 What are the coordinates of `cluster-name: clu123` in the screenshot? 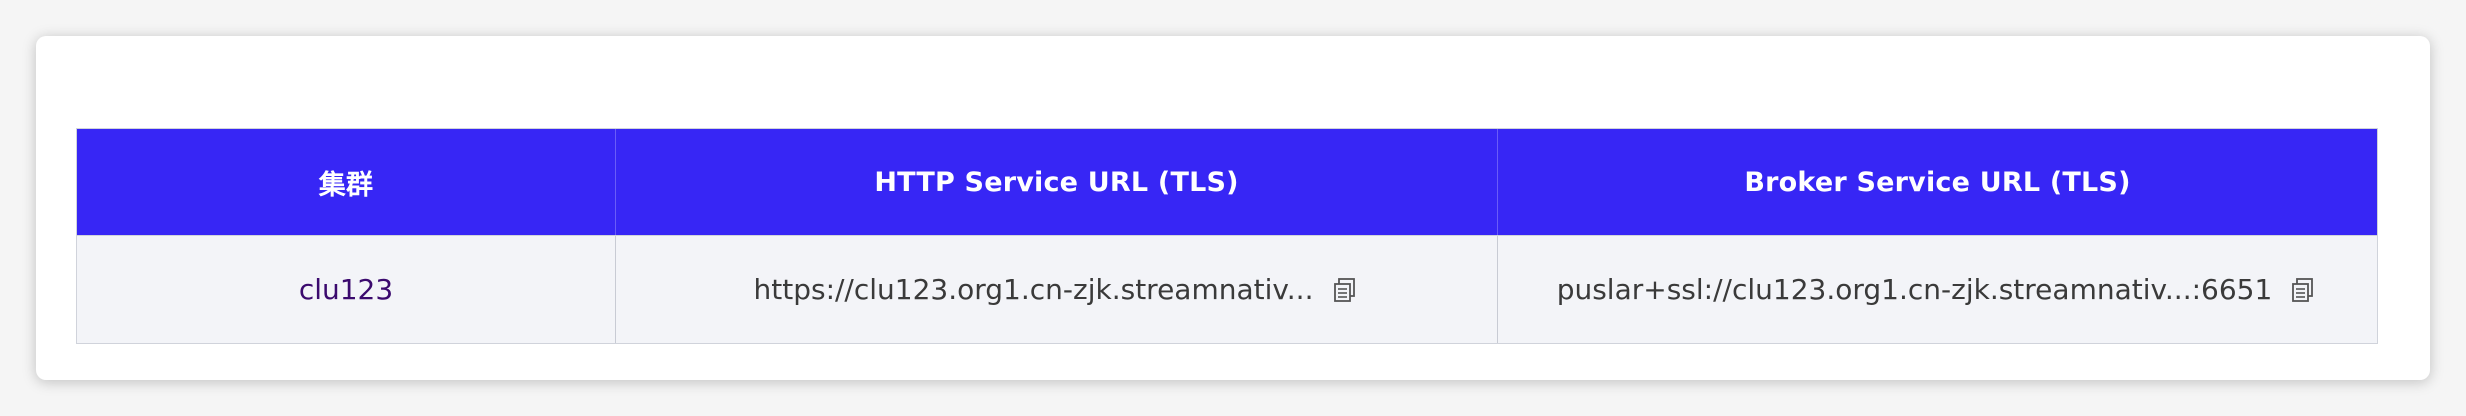 It's located at (346, 289).